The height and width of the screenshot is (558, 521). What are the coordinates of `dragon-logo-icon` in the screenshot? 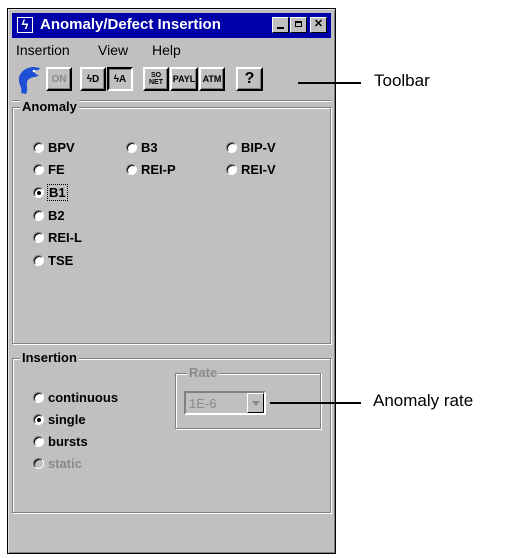 It's located at (29, 80).